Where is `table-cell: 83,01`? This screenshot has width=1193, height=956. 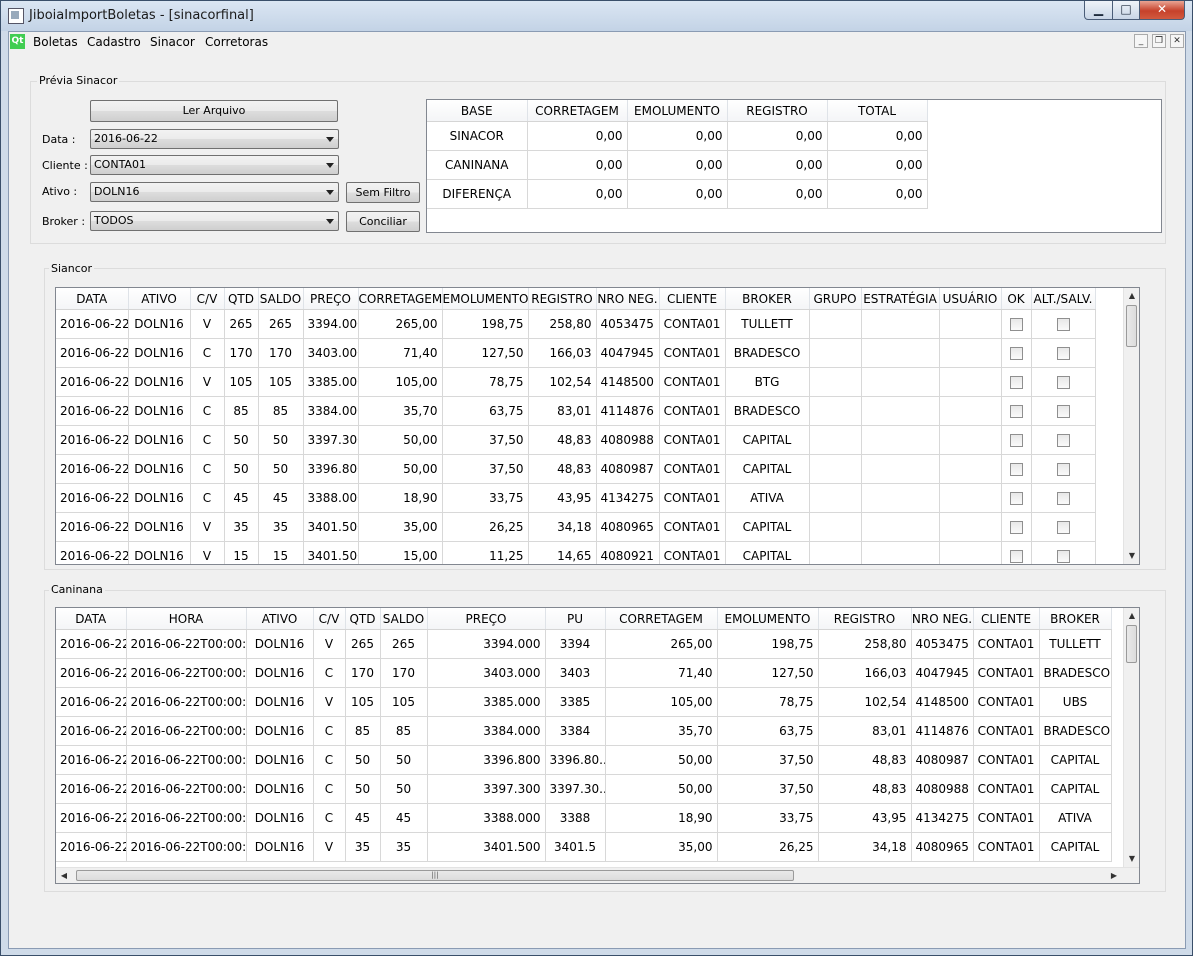 table-cell: 83,01 is located at coordinates (865, 731).